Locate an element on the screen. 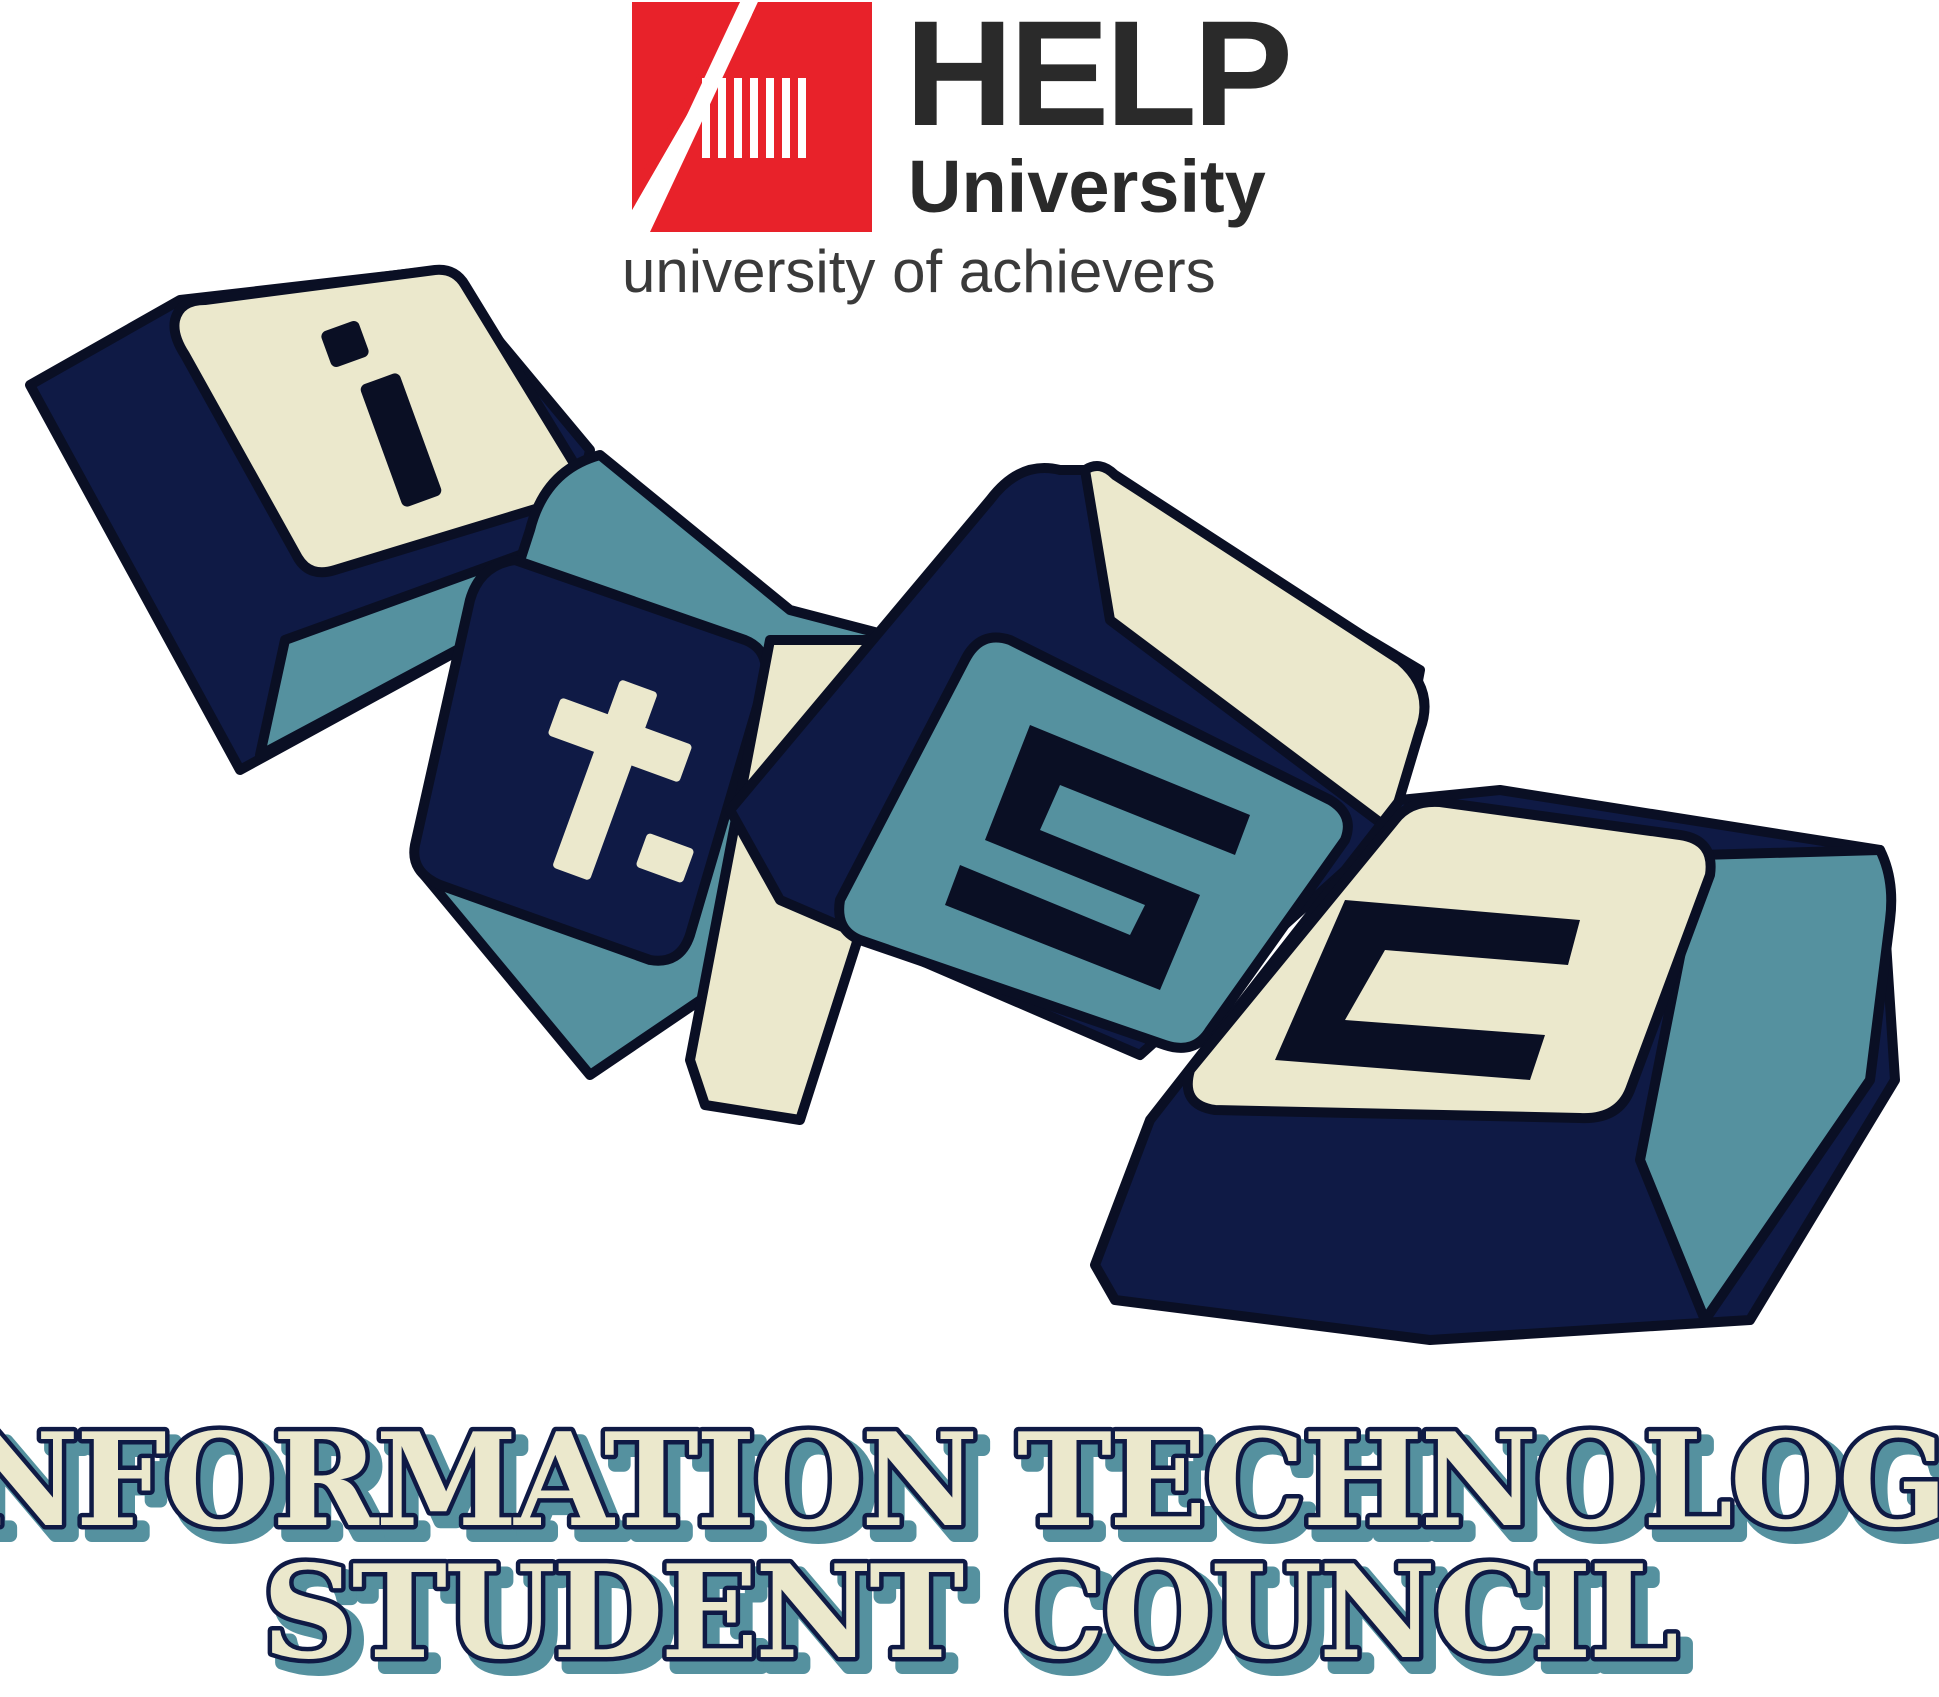 The width and height of the screenshot is (1939, 1697). help-mark-icon is located at coordinates (752, 117).